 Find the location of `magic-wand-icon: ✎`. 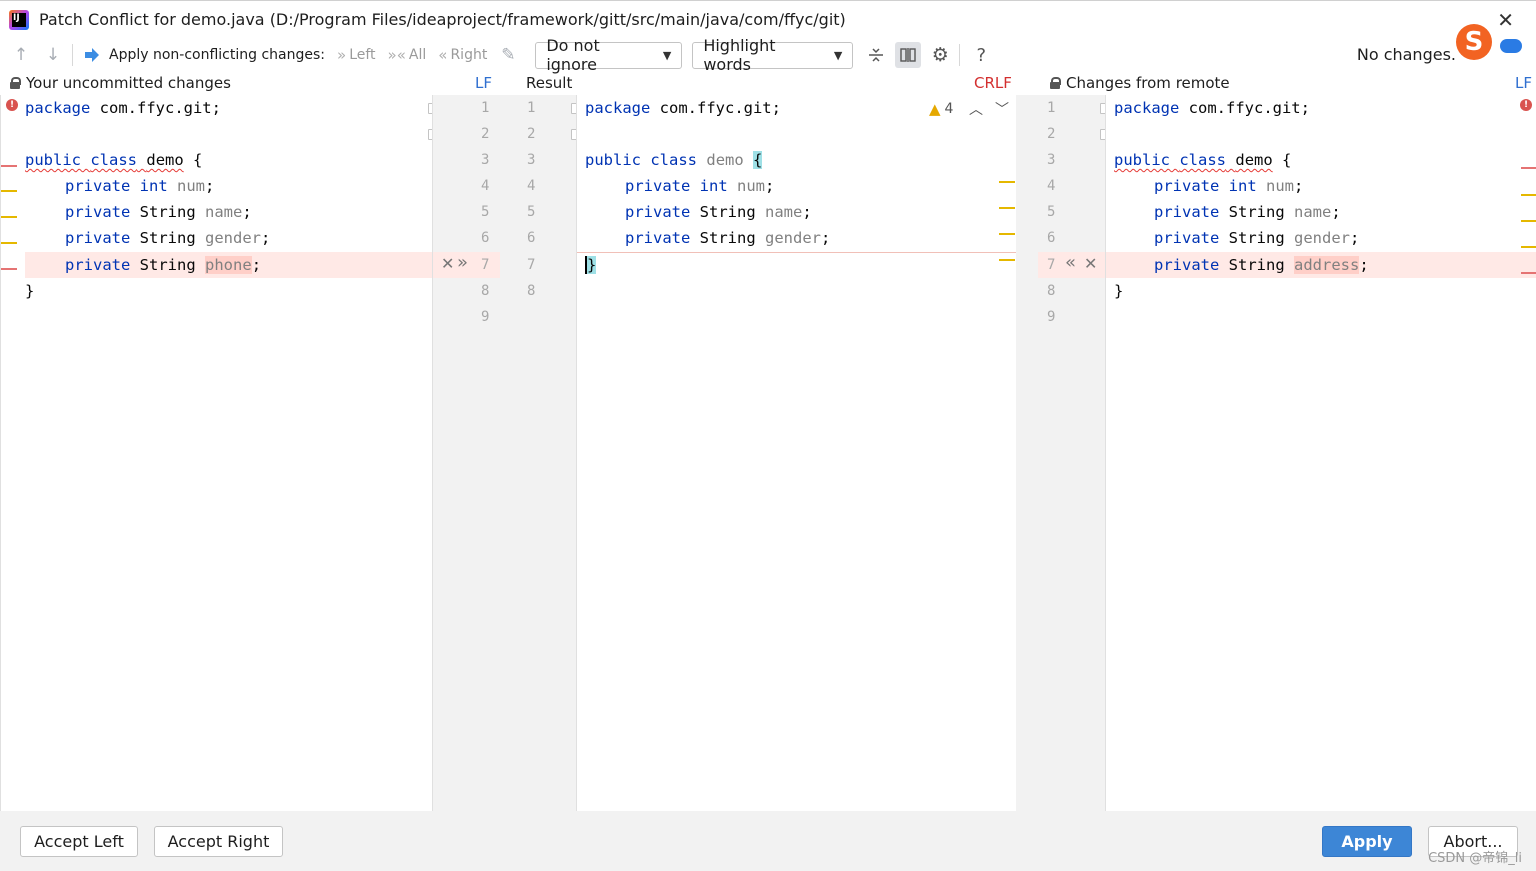

magic-wand-icon: ✎ is located at coordinates (508, 55).